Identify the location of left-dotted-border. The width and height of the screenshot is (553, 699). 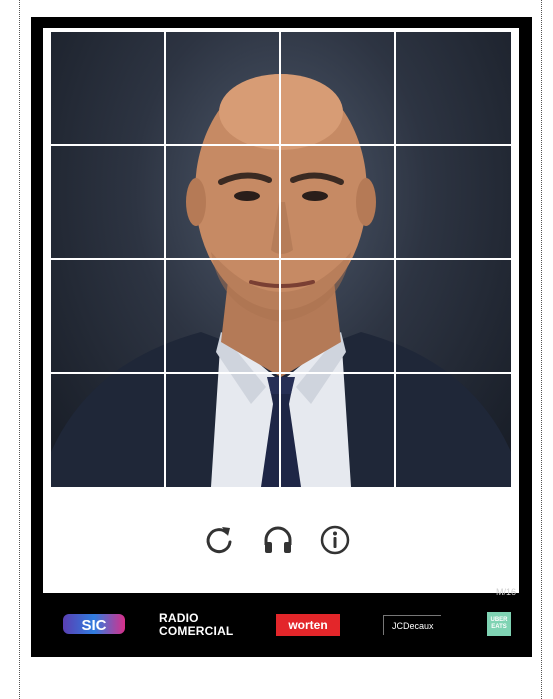
(19, 349).